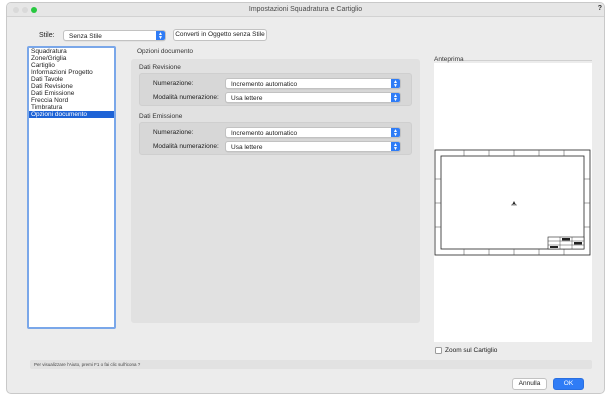 Image resolution: width=611 pixels, height=398 pixels. What do you see at coordinates (313, 97) in the screenshot?
I see `revision-mode-select: Usa lettere ▲ ▼` at bounding box center [313, 97].